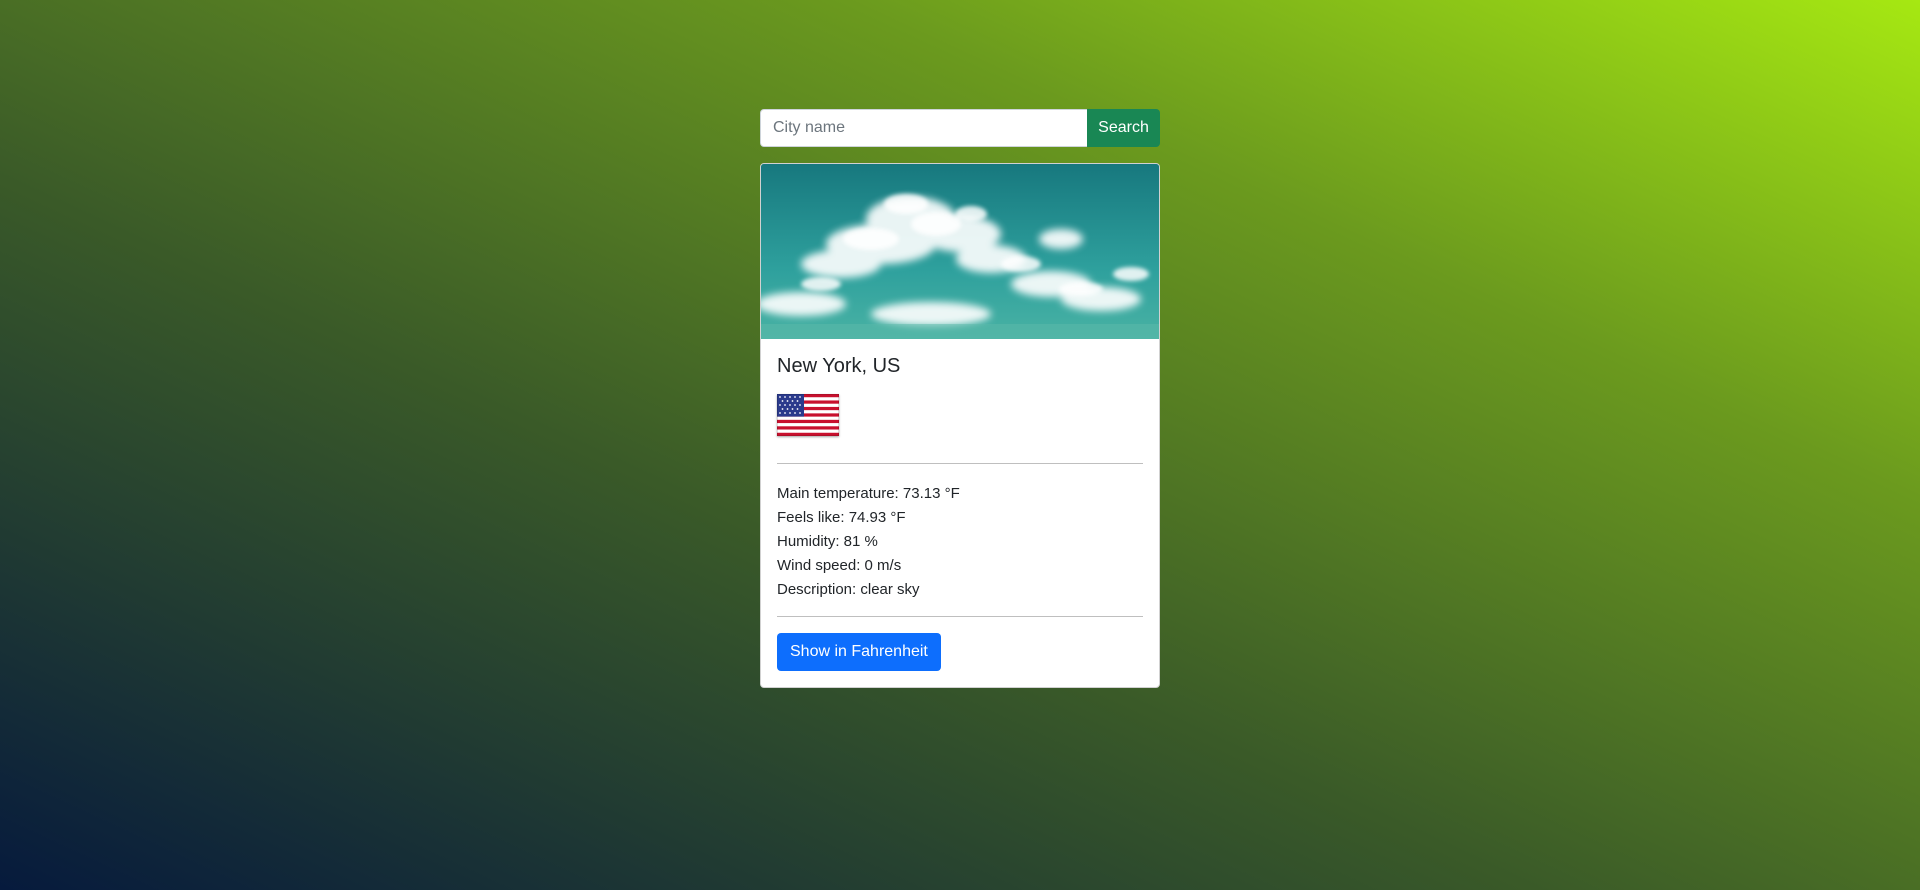 This screenshot has width=1920, height=890. I want to click on feels-like: Feels like: 74.93 °F, so click(841, 517).